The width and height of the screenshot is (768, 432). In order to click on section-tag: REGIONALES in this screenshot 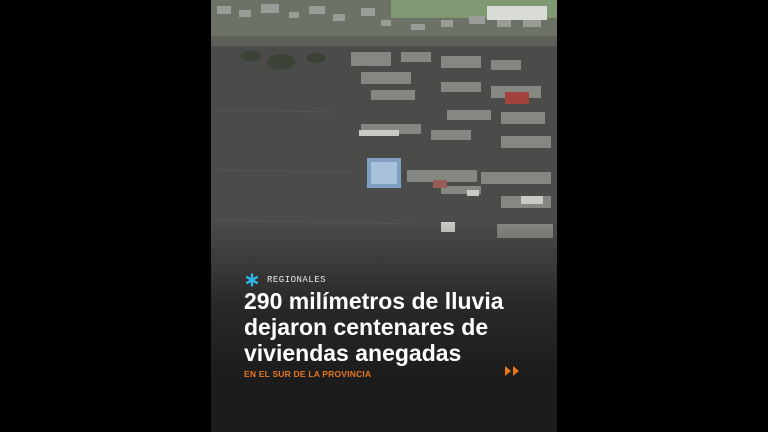, I will do `click(285, 280)`.